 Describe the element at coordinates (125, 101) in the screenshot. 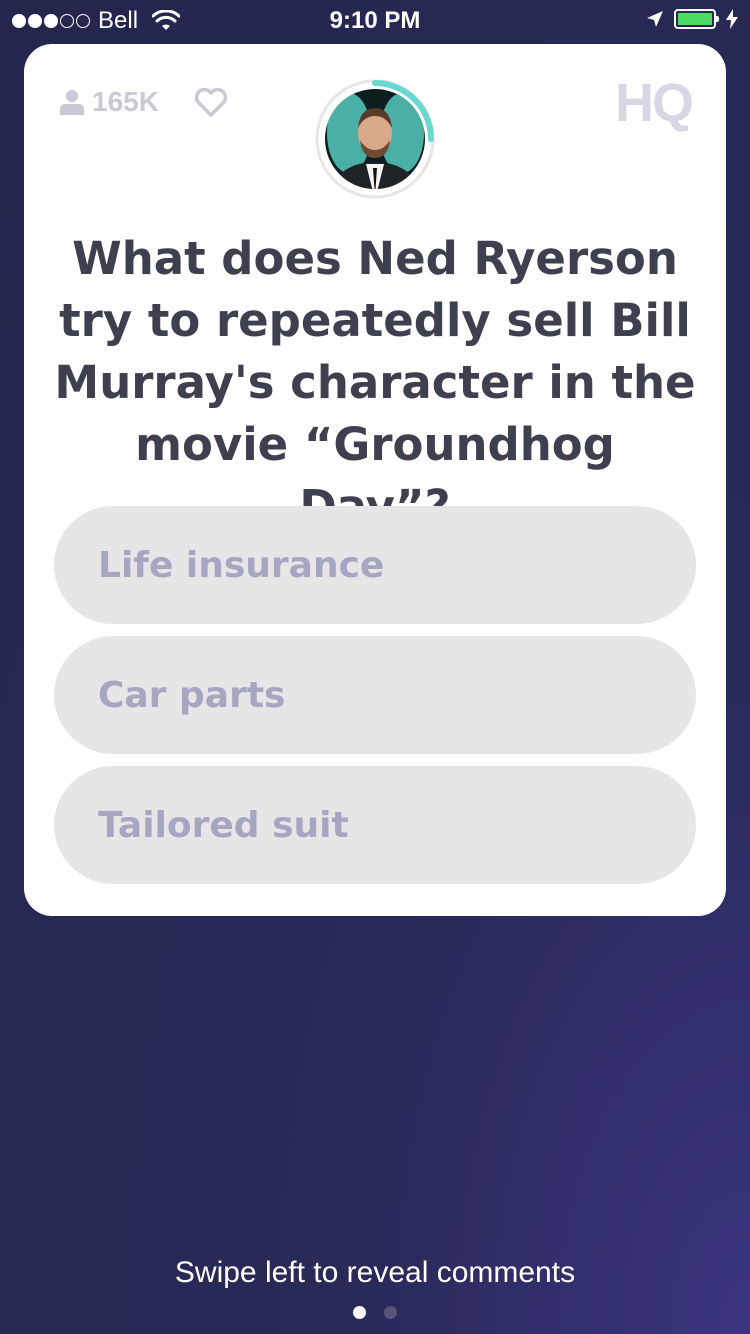

I see `viewer-count-label: 165K` at that location.